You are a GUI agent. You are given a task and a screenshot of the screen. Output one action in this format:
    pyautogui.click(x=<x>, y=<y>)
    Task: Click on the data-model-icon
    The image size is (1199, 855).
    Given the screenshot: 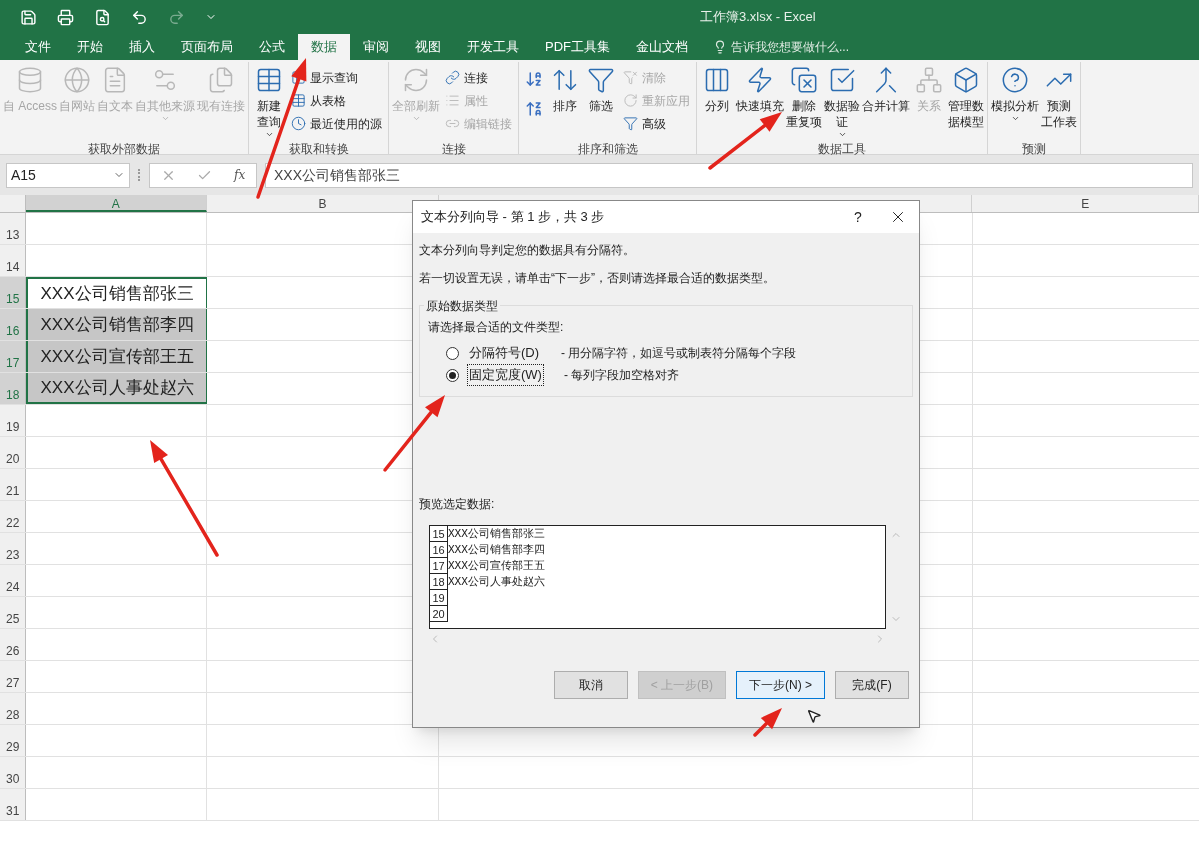 What is the action you would take?
    pyautogui.click(x=966, y=80)
    